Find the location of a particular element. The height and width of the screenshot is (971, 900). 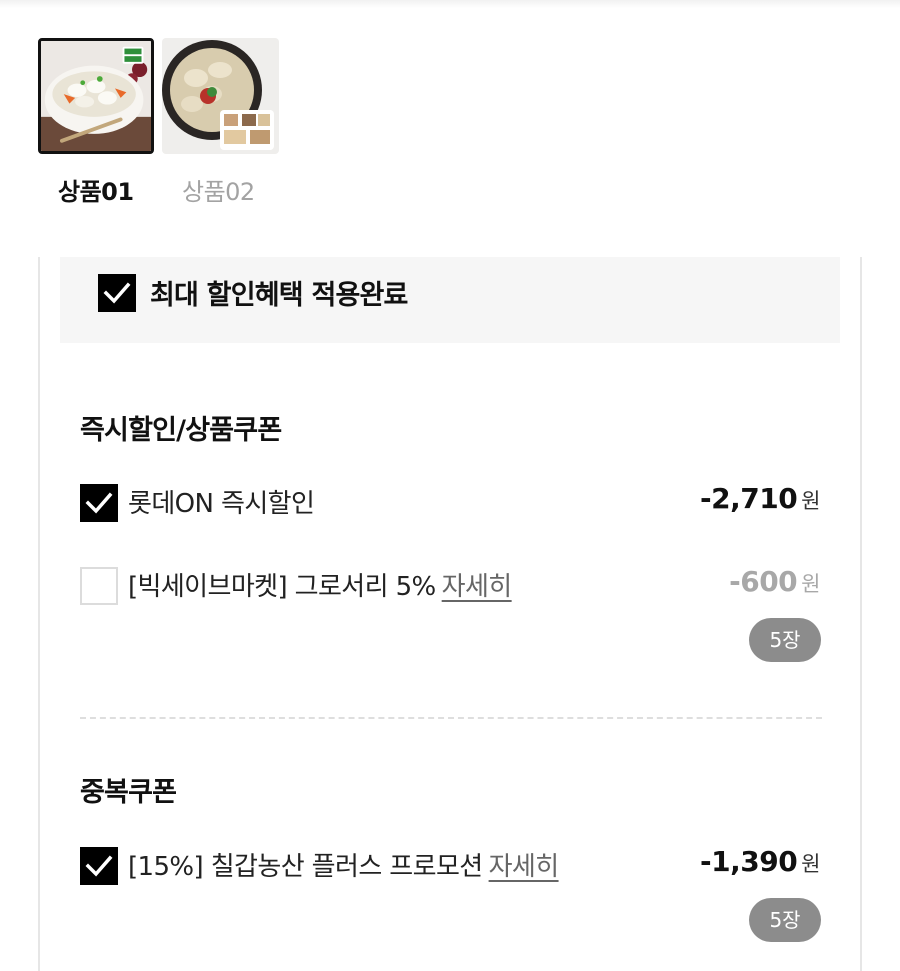

coupon-name: [빅세이브마켓] 그로서리 5% is located at coordinates (282, 587).